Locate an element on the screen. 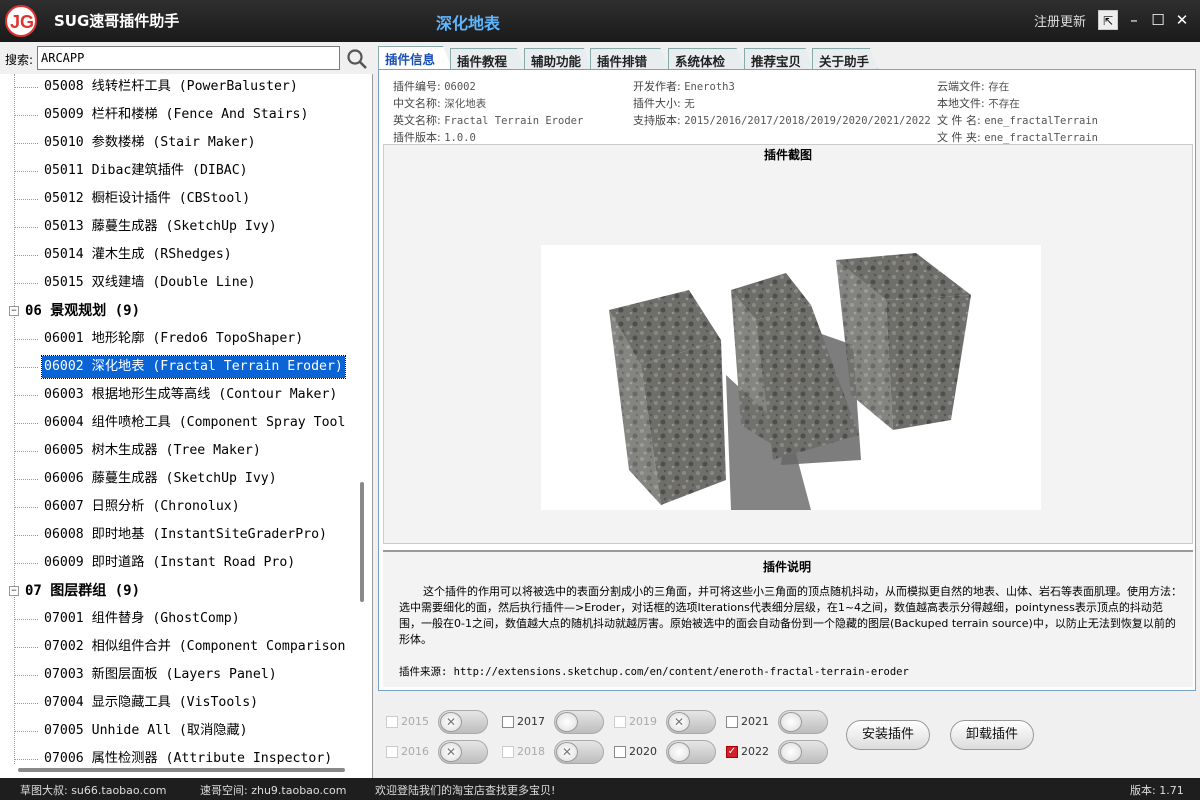  resize-icon: ⇱ is located at coordinates (1108, 20).